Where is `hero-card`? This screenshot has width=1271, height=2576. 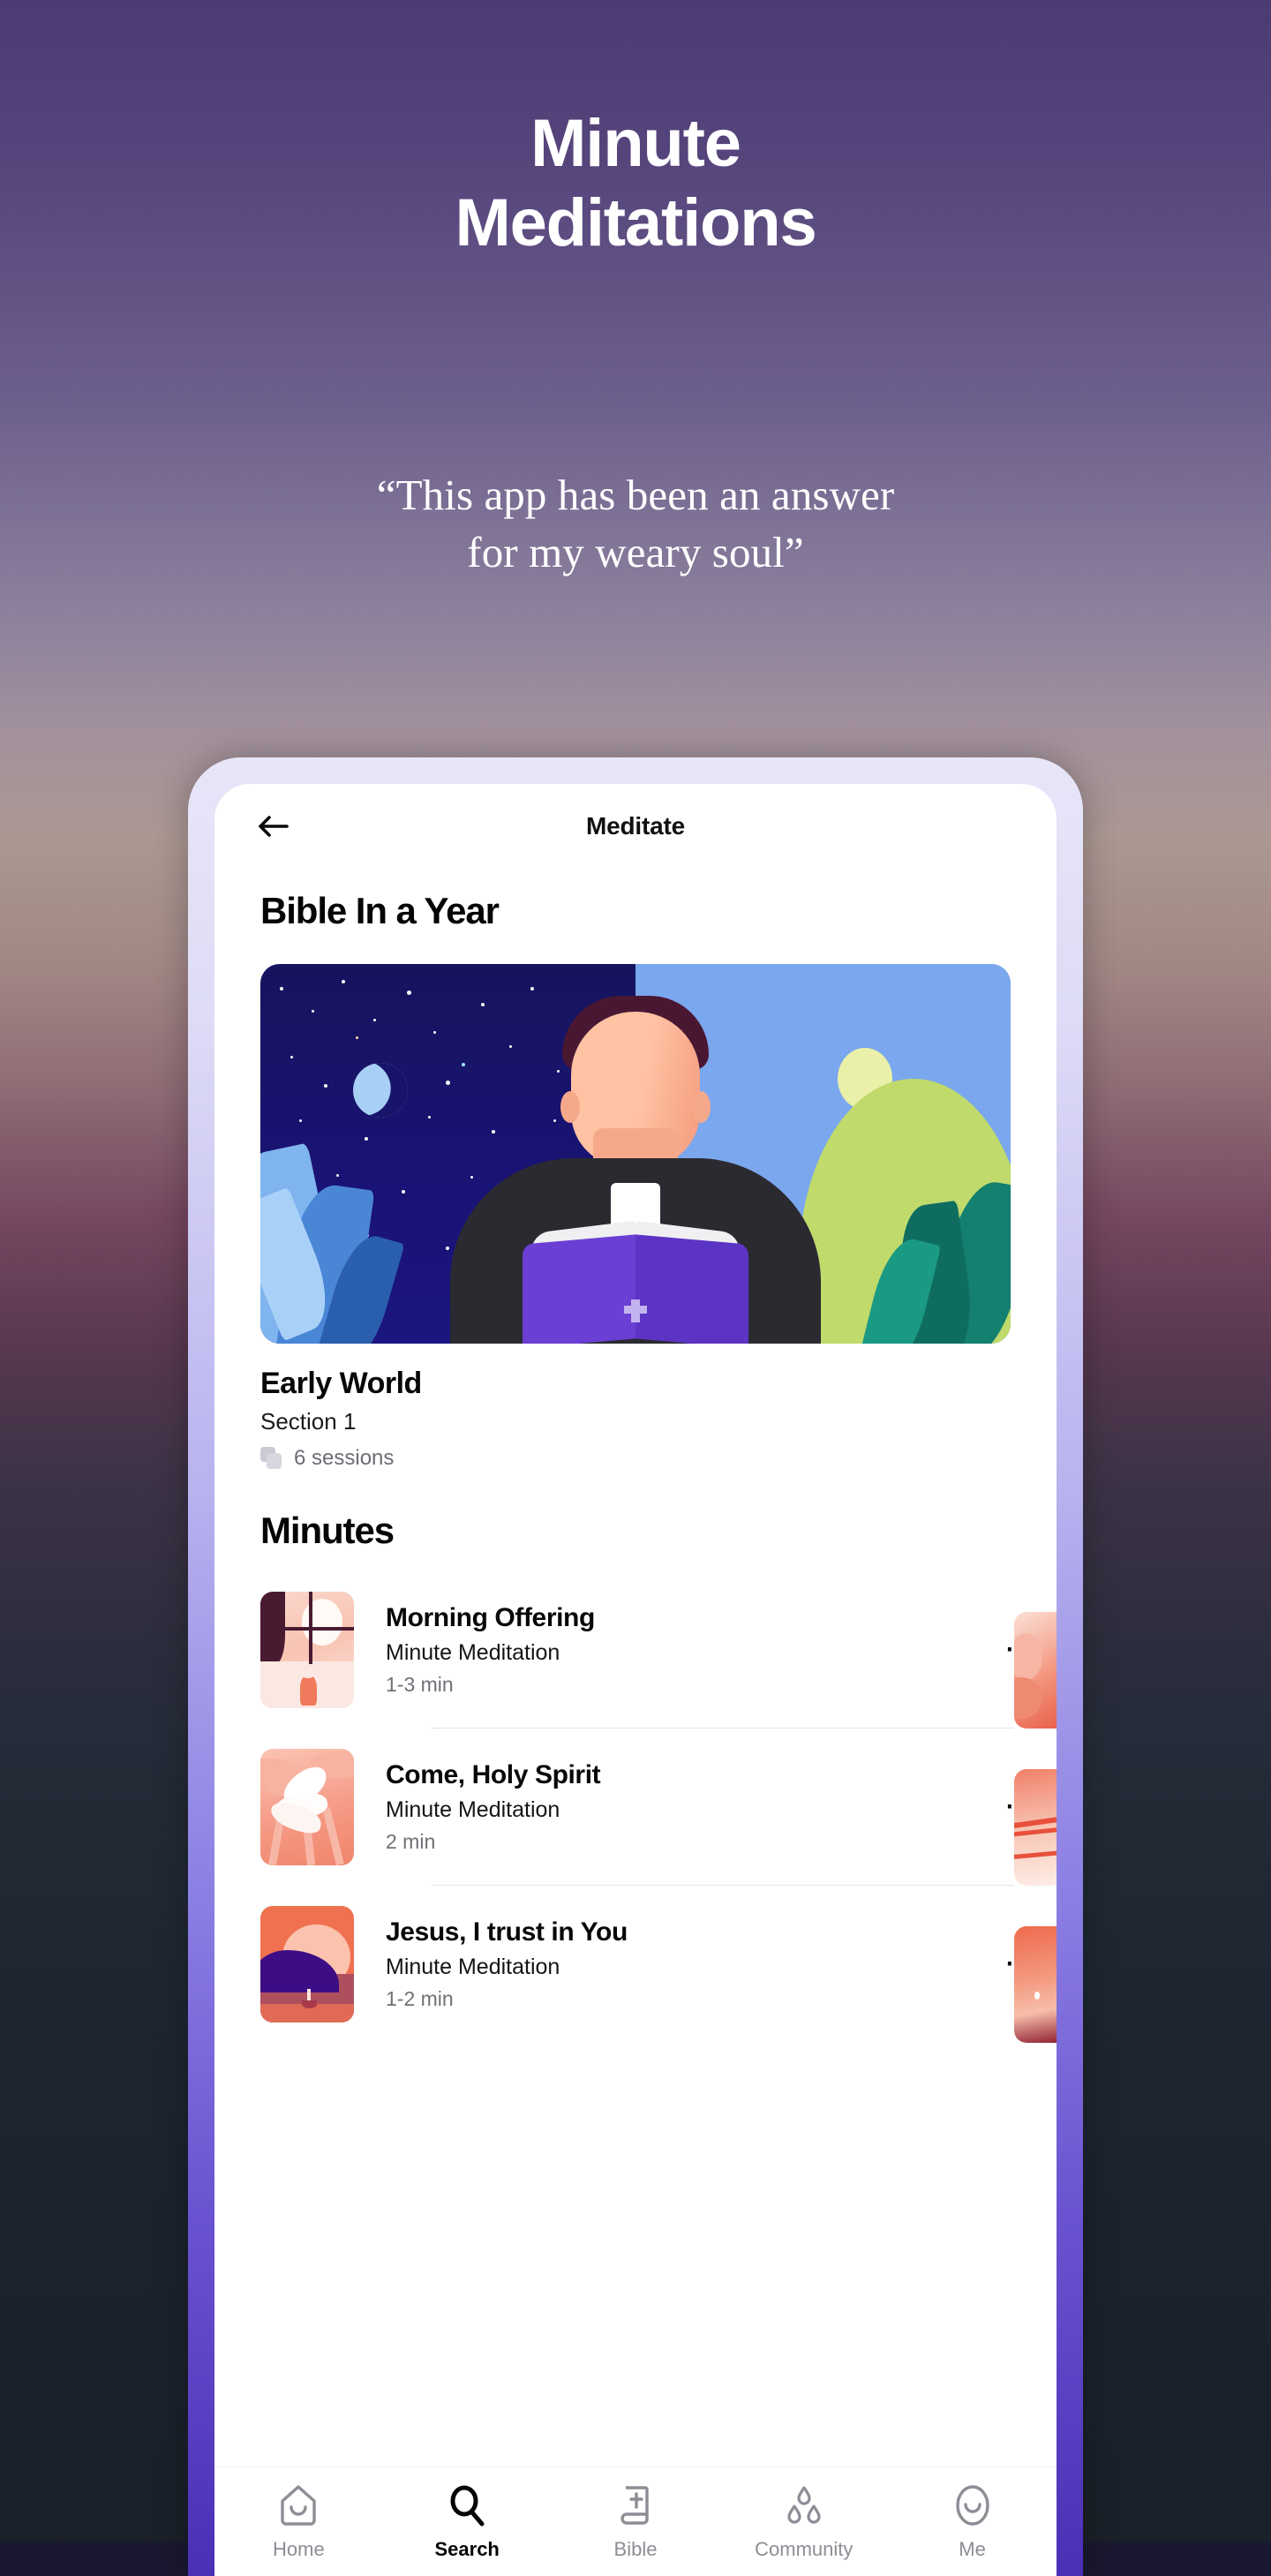 hero-card is located at coordinates (635, 1154).